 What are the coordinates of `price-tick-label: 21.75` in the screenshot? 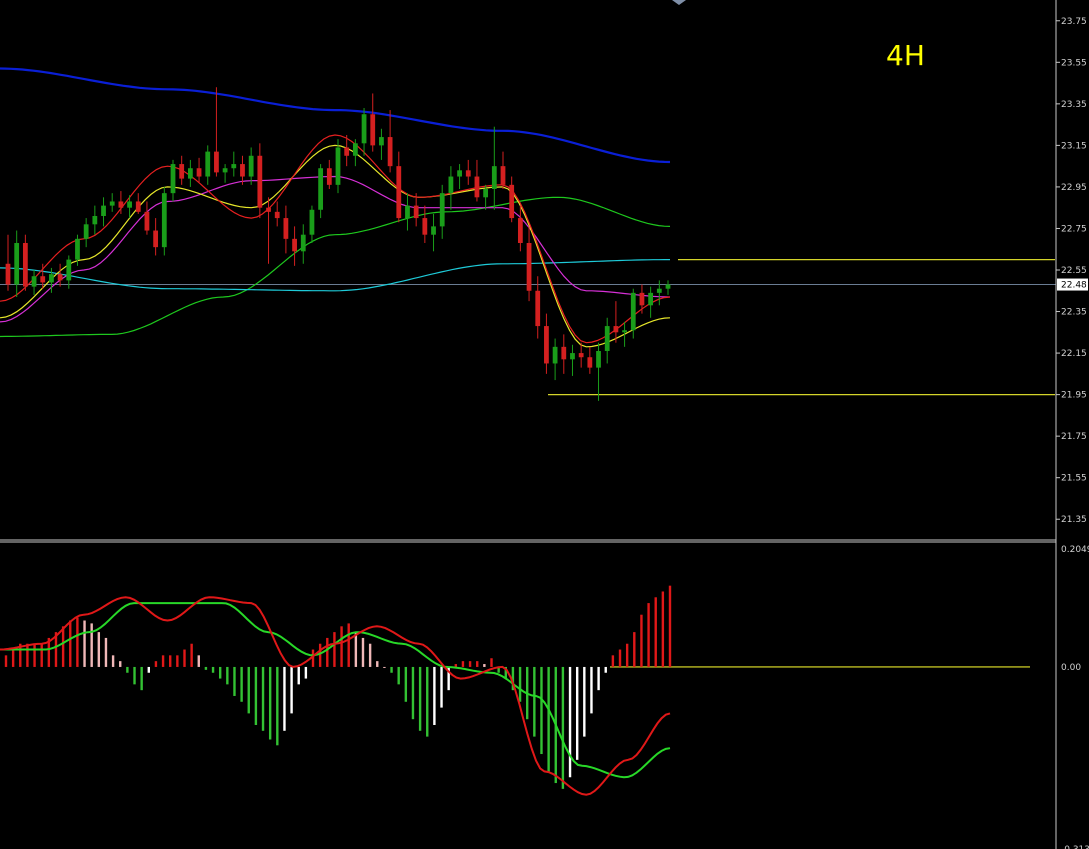 It's located at (1074, 437).